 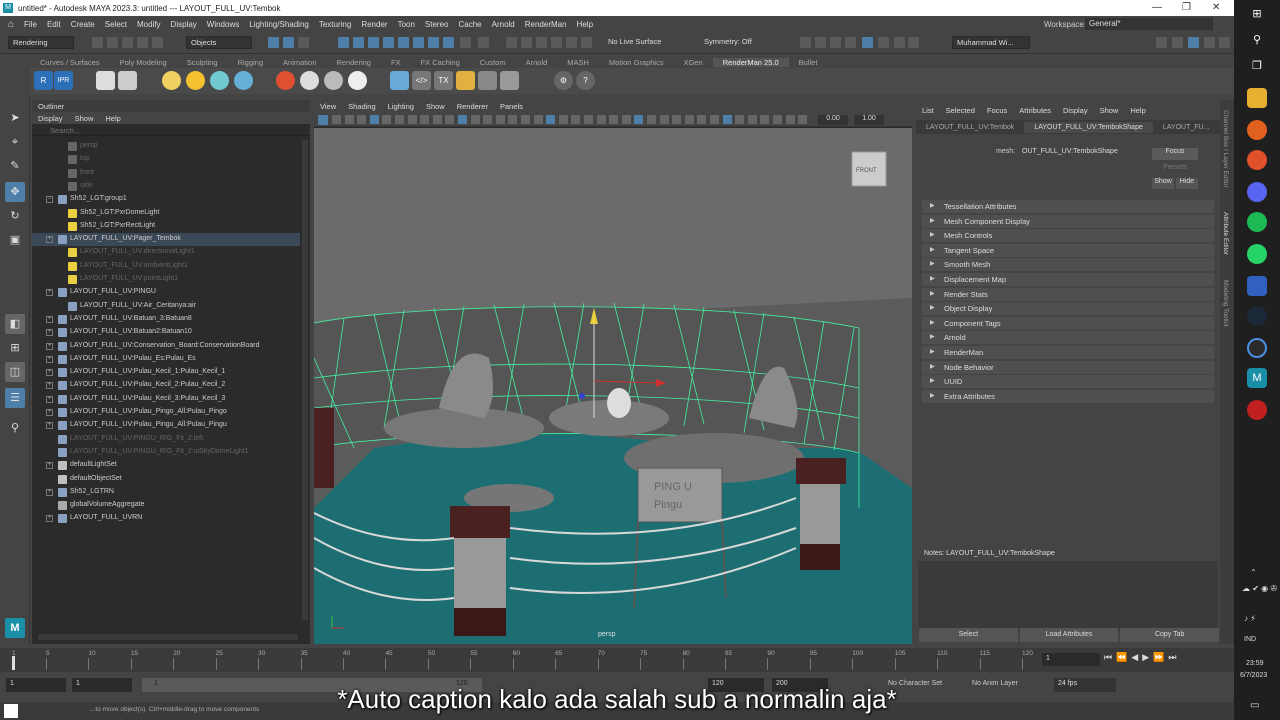 What do you see at coordinates (288, 42) in the screenshot?
I see `select-object-icon` at bounding box center [288, 42].